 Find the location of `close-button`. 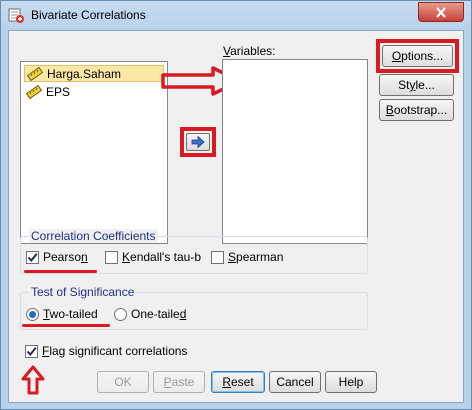

close-button is located at coordinates (441, 12).